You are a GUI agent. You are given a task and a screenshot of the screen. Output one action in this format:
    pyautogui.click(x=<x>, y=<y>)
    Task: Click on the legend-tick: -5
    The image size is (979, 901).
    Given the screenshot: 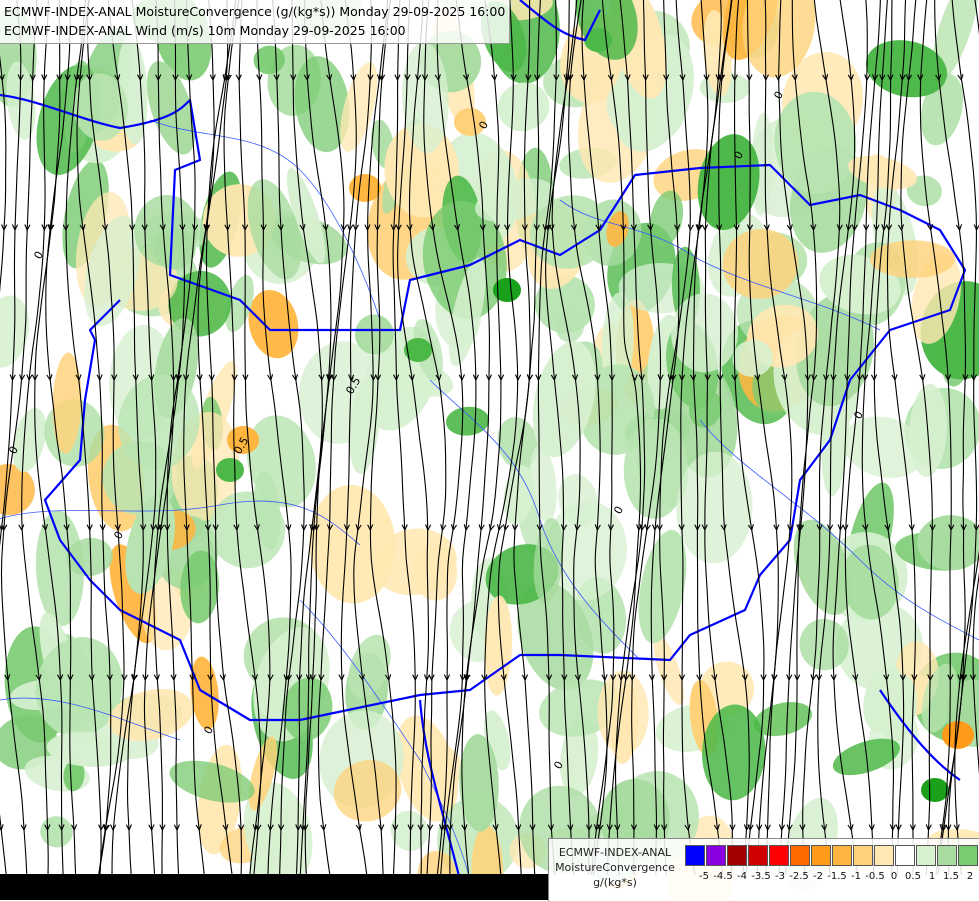 What is the action you would take?
    pyautogui.click(x=704, y=876)
    